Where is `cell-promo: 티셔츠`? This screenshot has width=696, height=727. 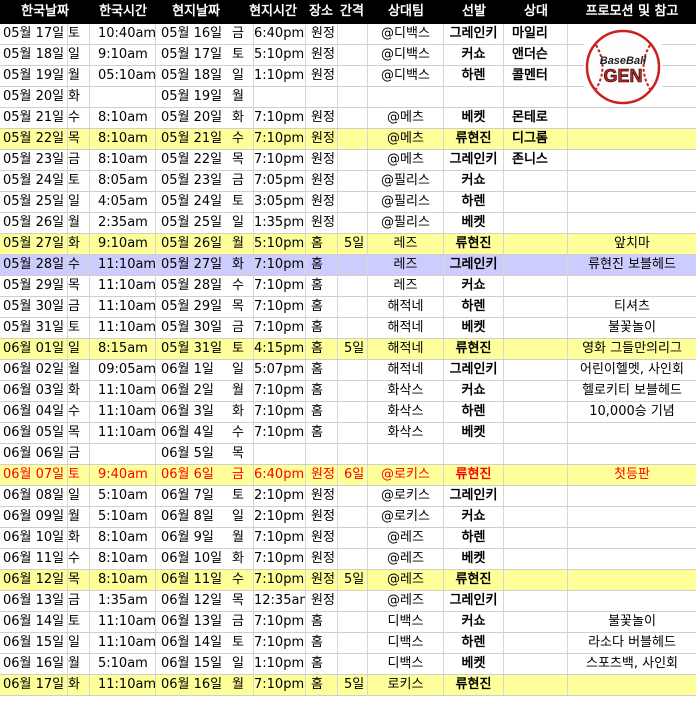 cell-promo: 티셔츠 is located at coordinates (632, 306).